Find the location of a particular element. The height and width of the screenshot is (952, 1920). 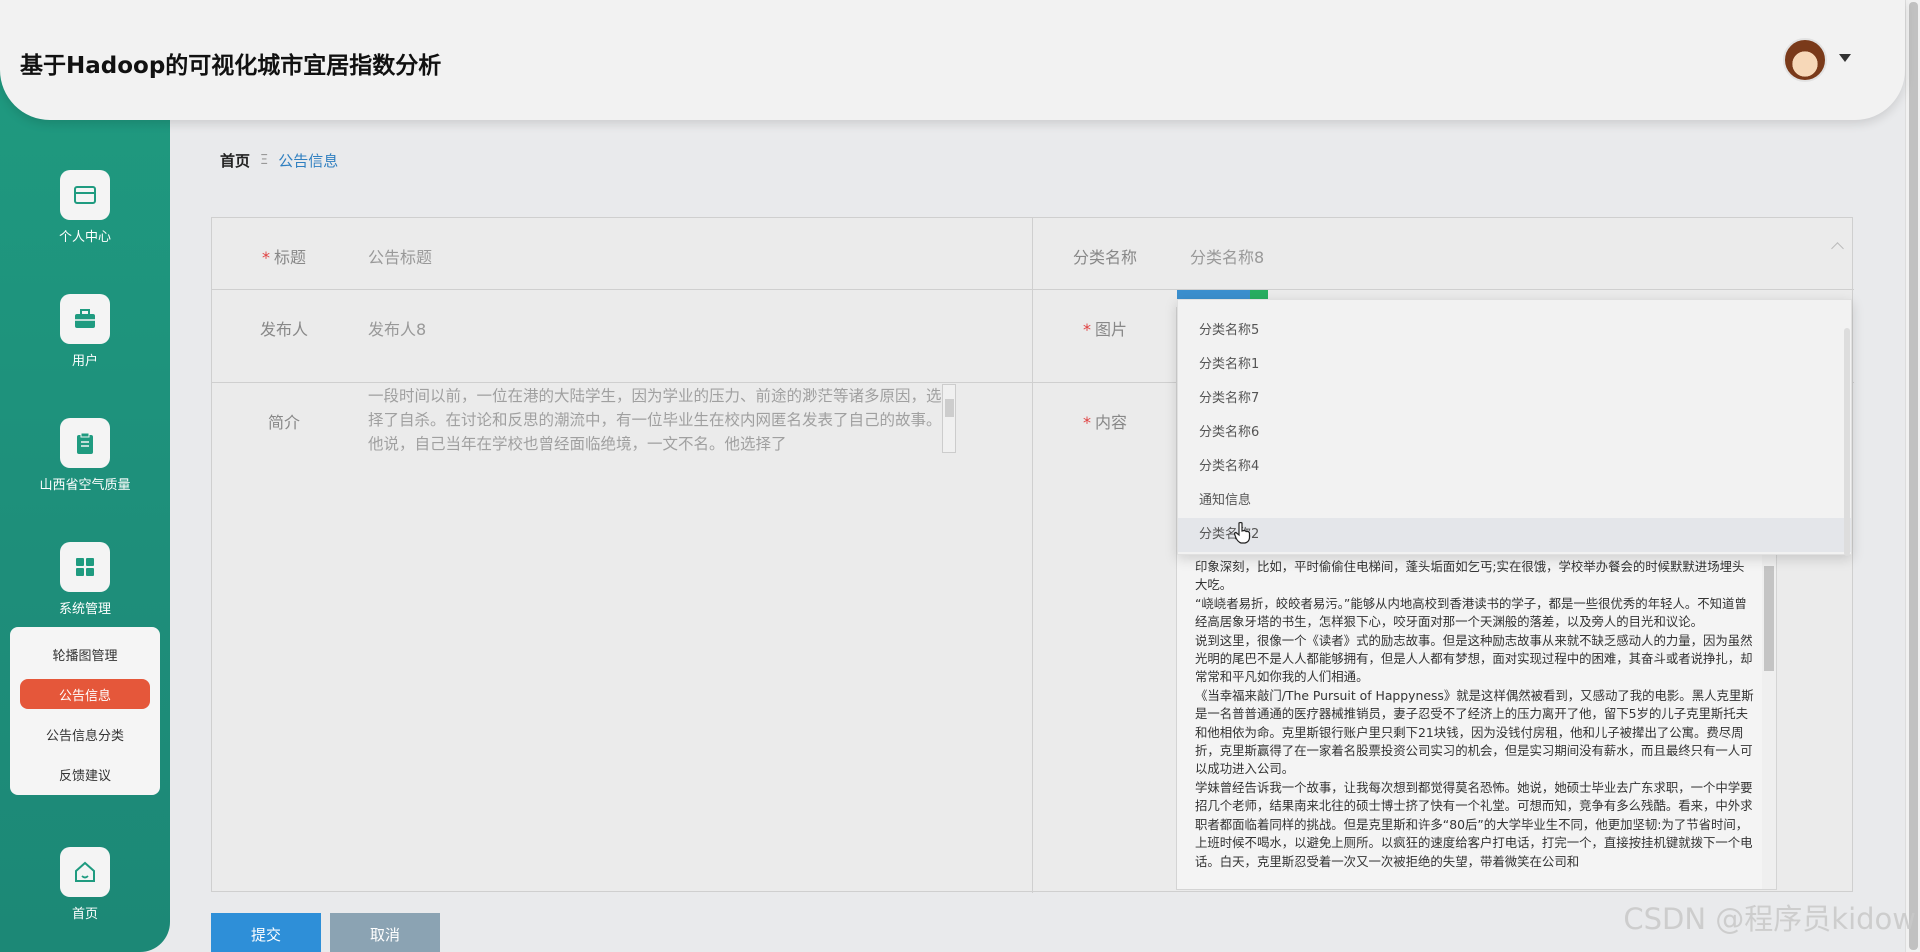

summary-scrollbar is located at coordinates (949, 418).